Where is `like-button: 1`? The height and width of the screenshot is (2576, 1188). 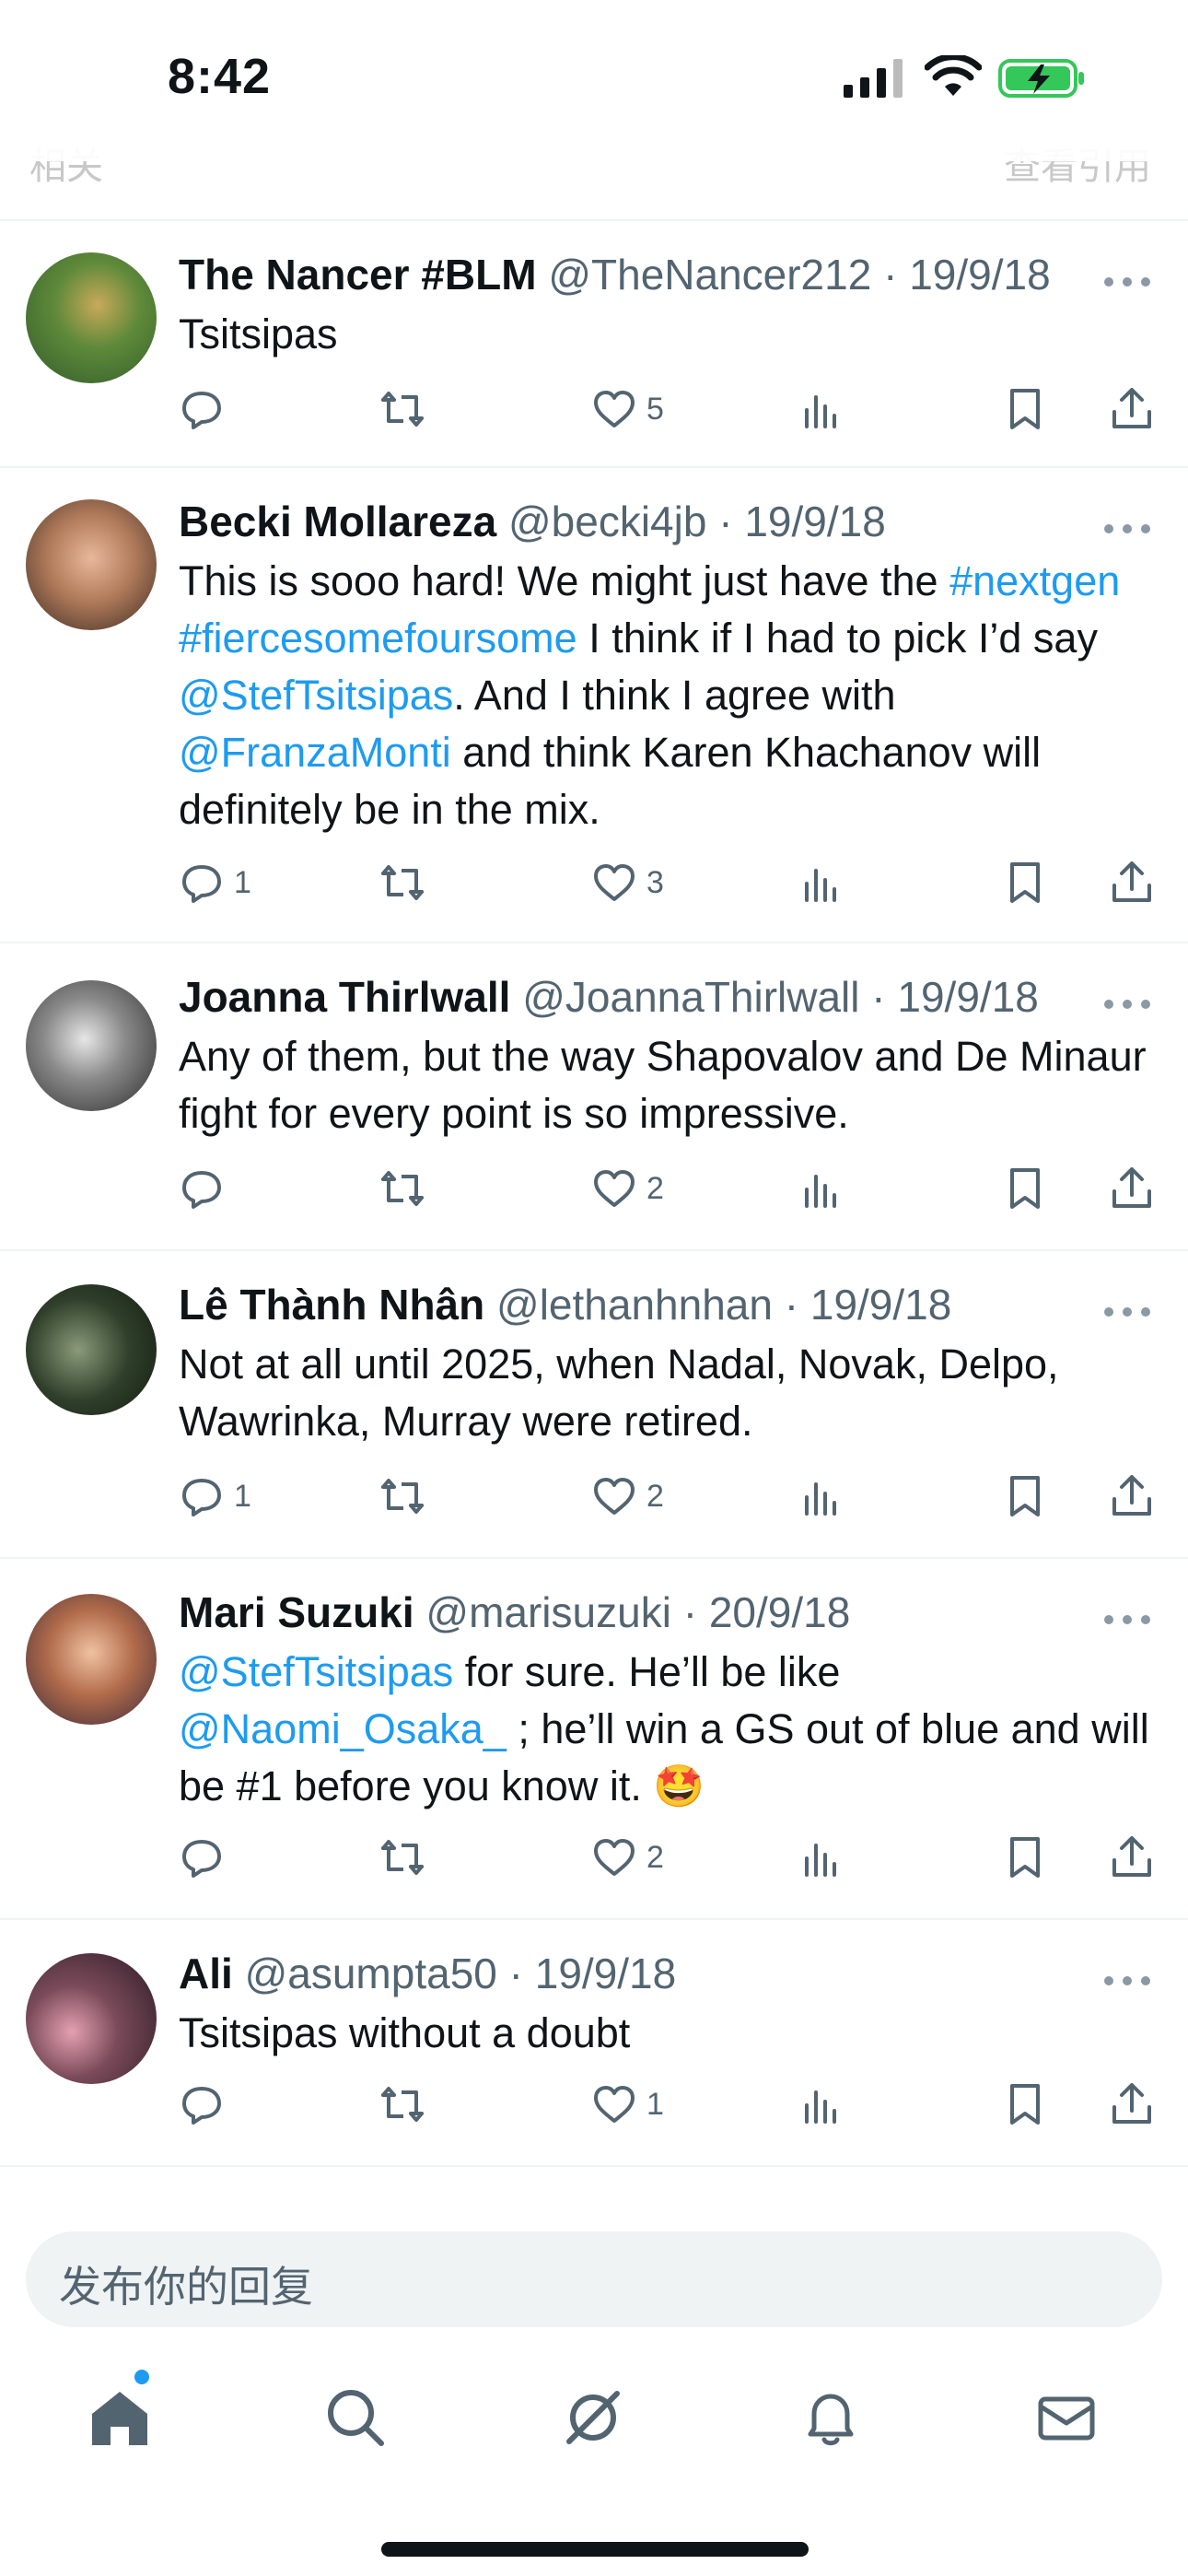
like-button: 1 is located at coordinates (627, 2104).